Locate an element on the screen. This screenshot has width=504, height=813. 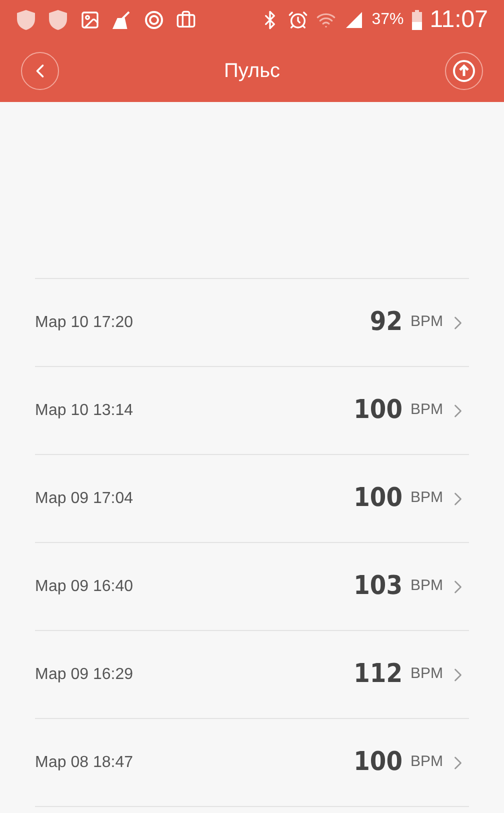
upload-icon is located at coordinates (464, 71).